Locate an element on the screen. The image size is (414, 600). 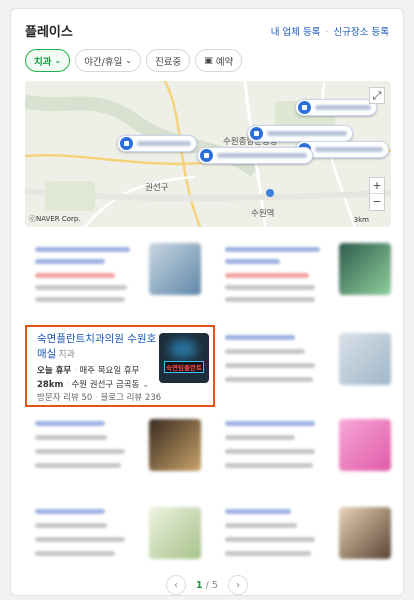
place-distance: 28km is located at coordinates (50, 385).